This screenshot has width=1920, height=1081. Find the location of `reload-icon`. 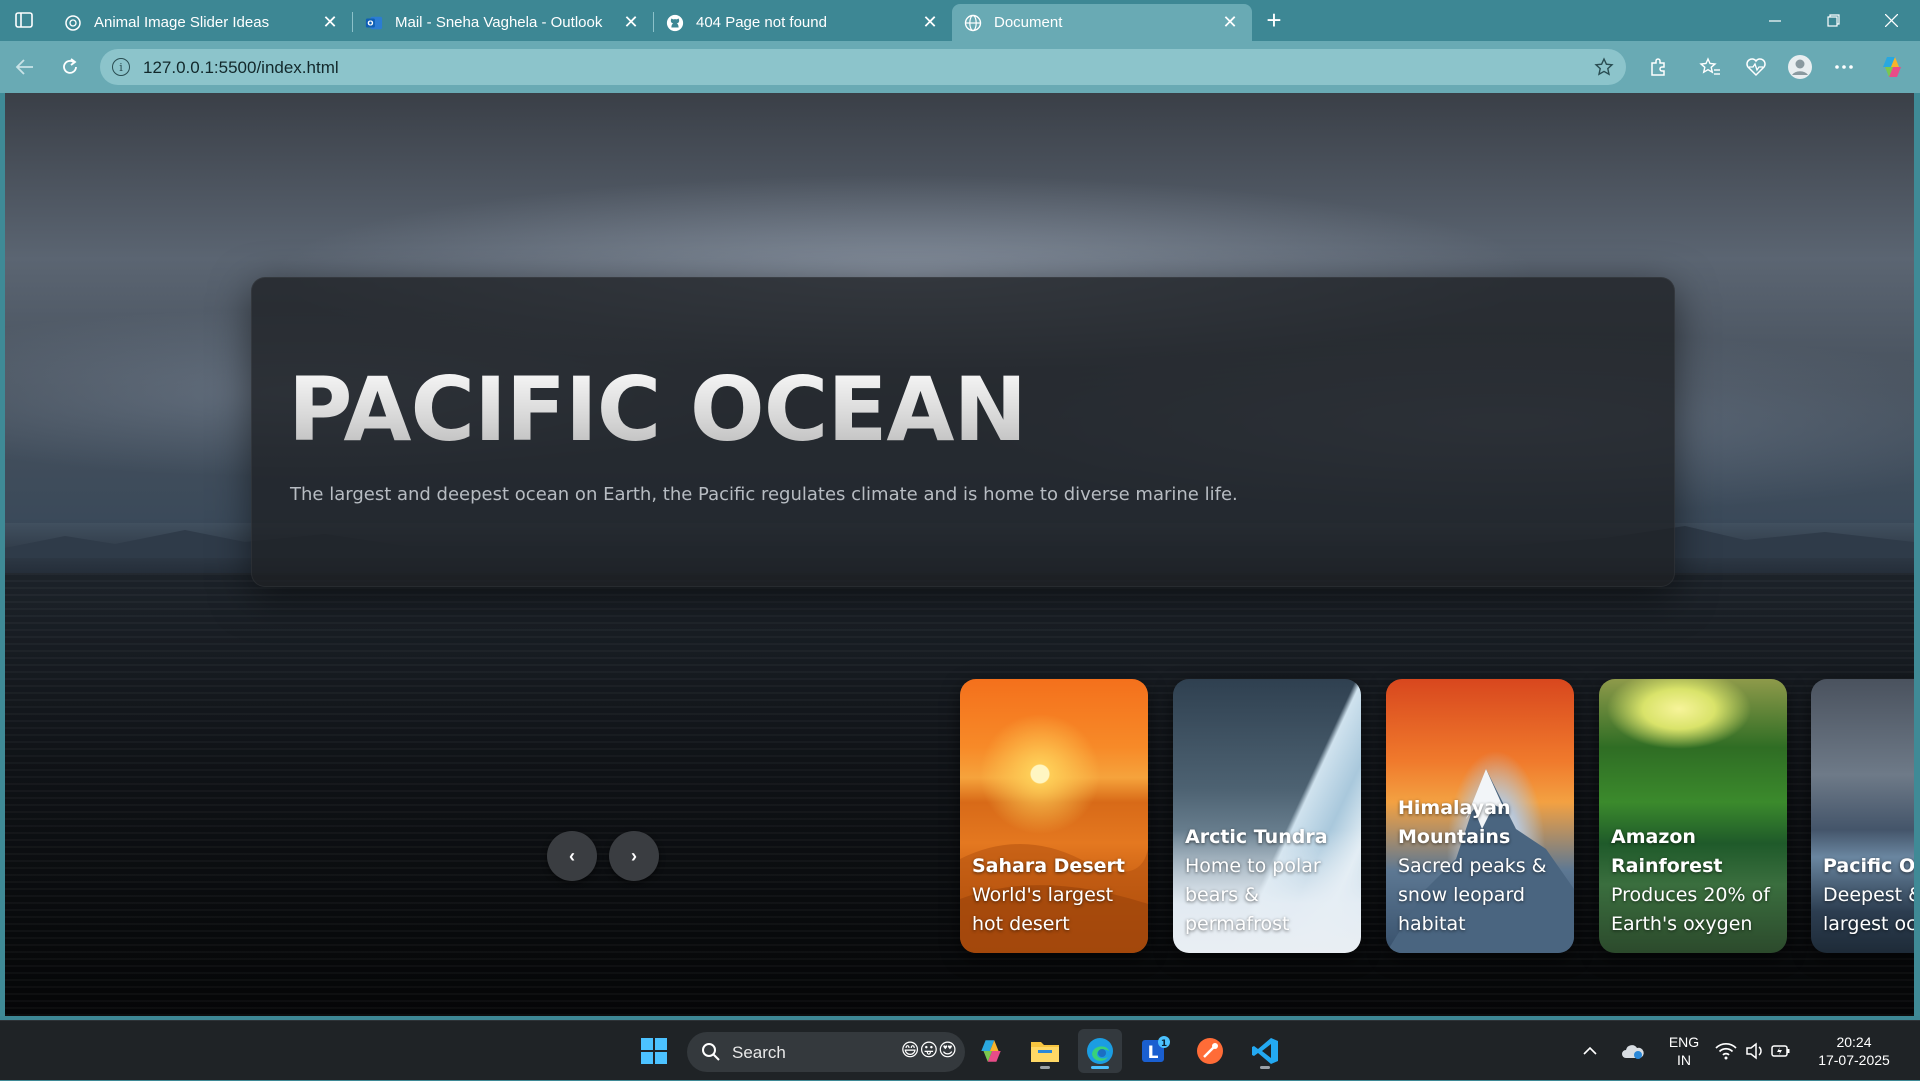

reload-icon is located at coordinates (70, 66).